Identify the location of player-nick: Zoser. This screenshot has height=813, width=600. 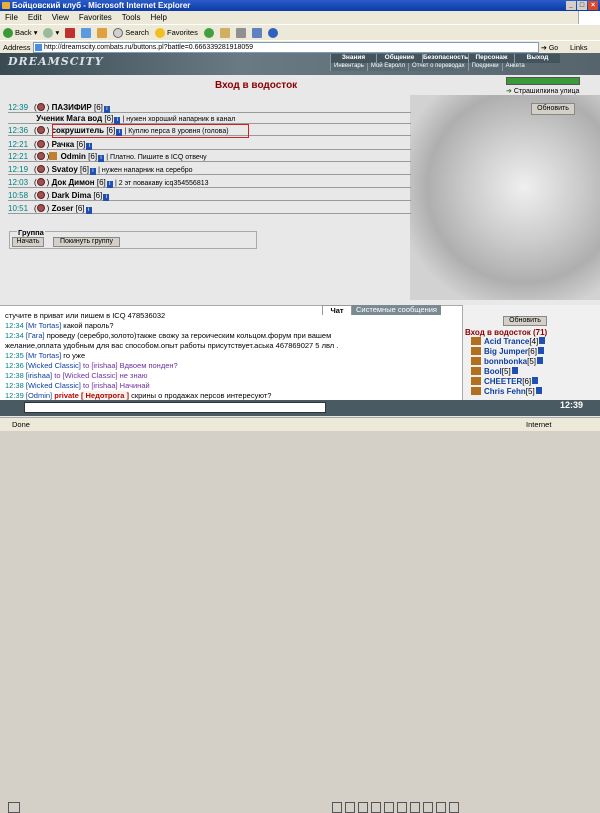
(63, 208).